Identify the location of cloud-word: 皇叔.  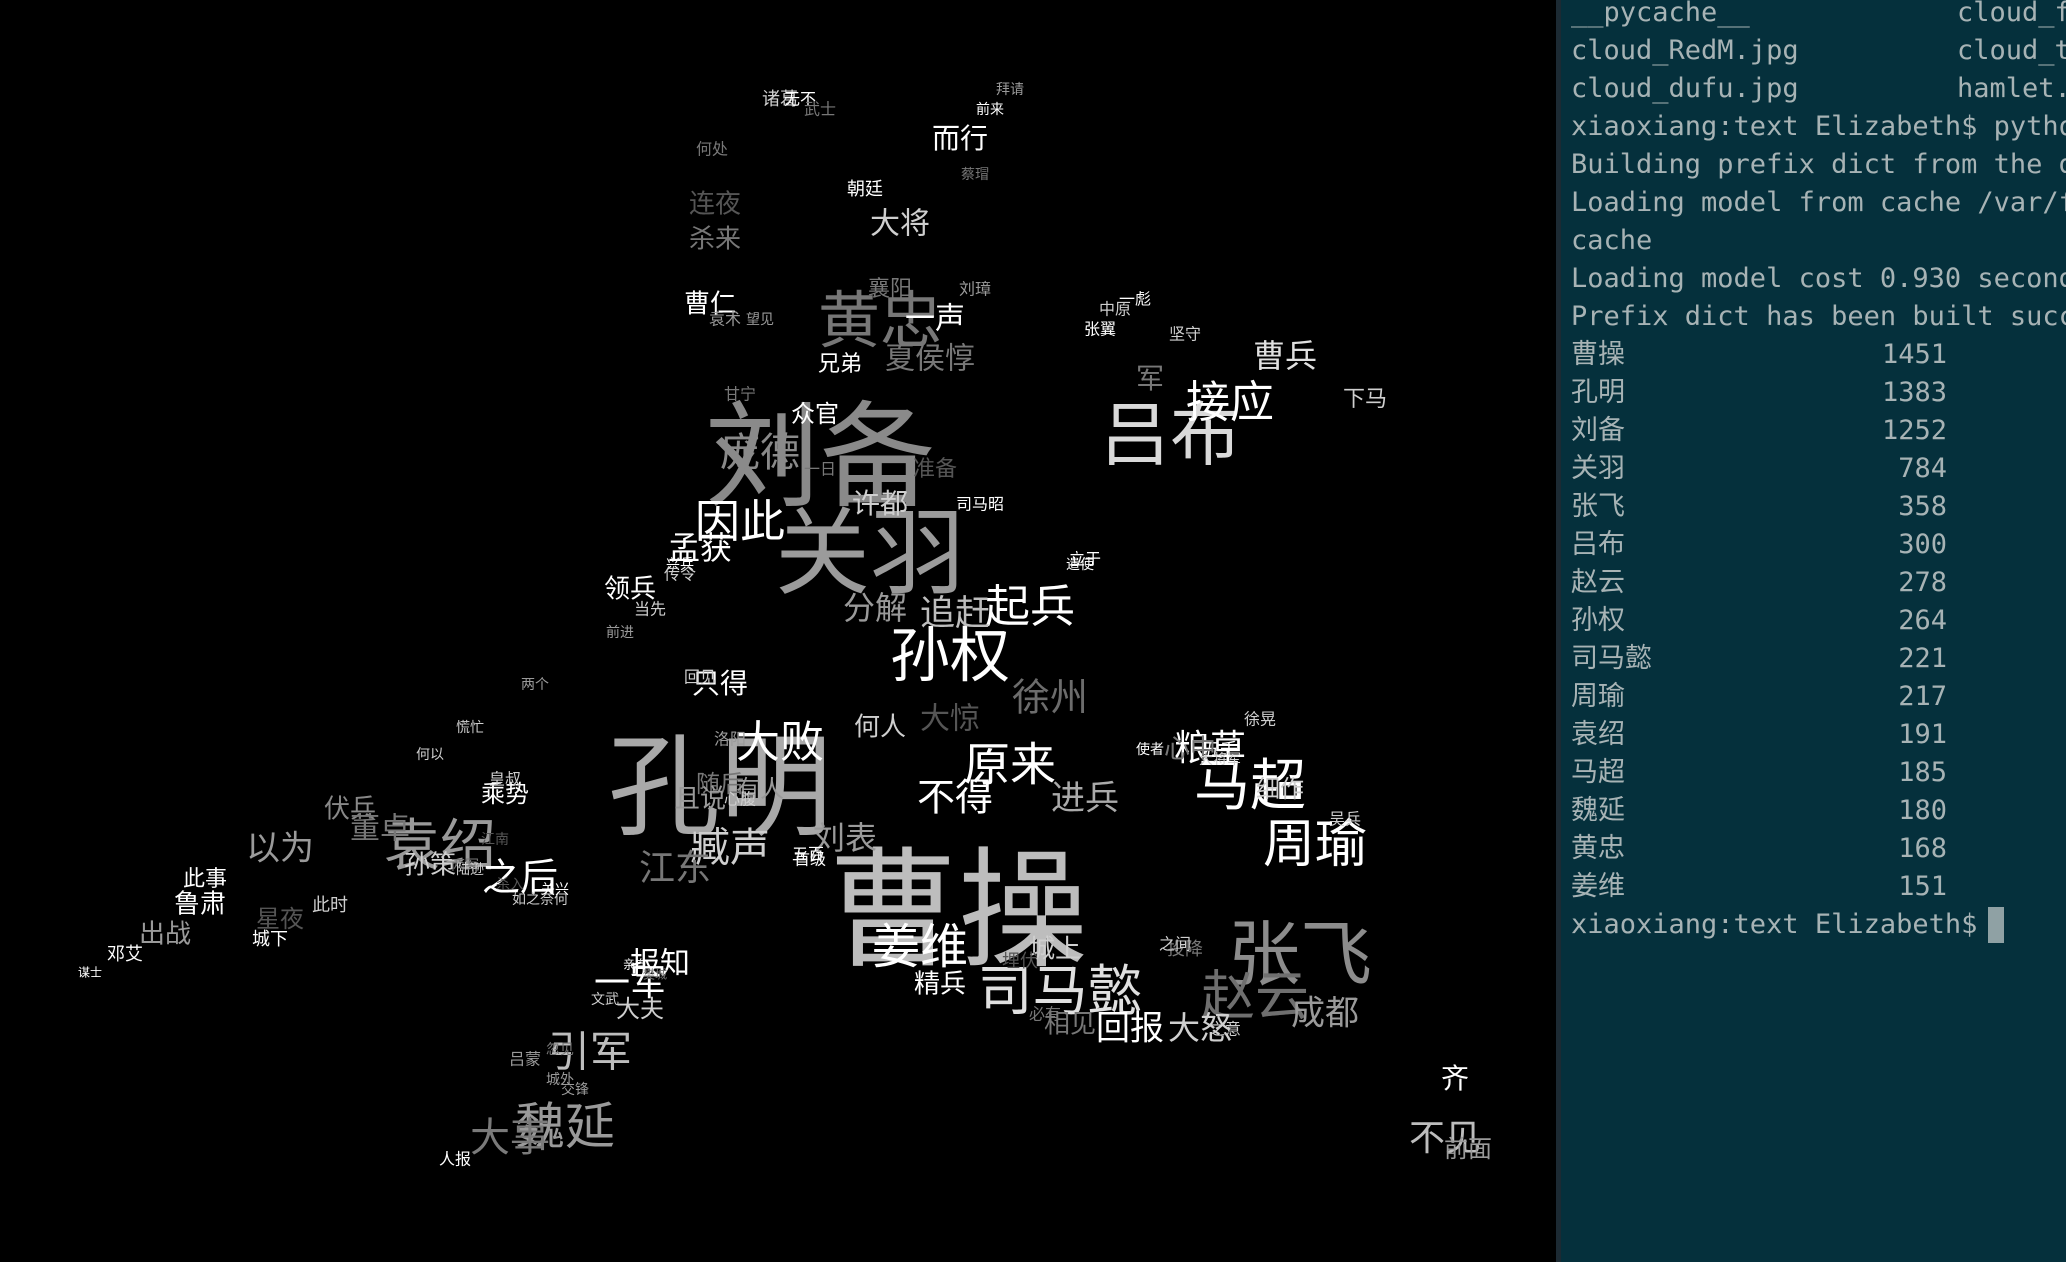
(505, 779).